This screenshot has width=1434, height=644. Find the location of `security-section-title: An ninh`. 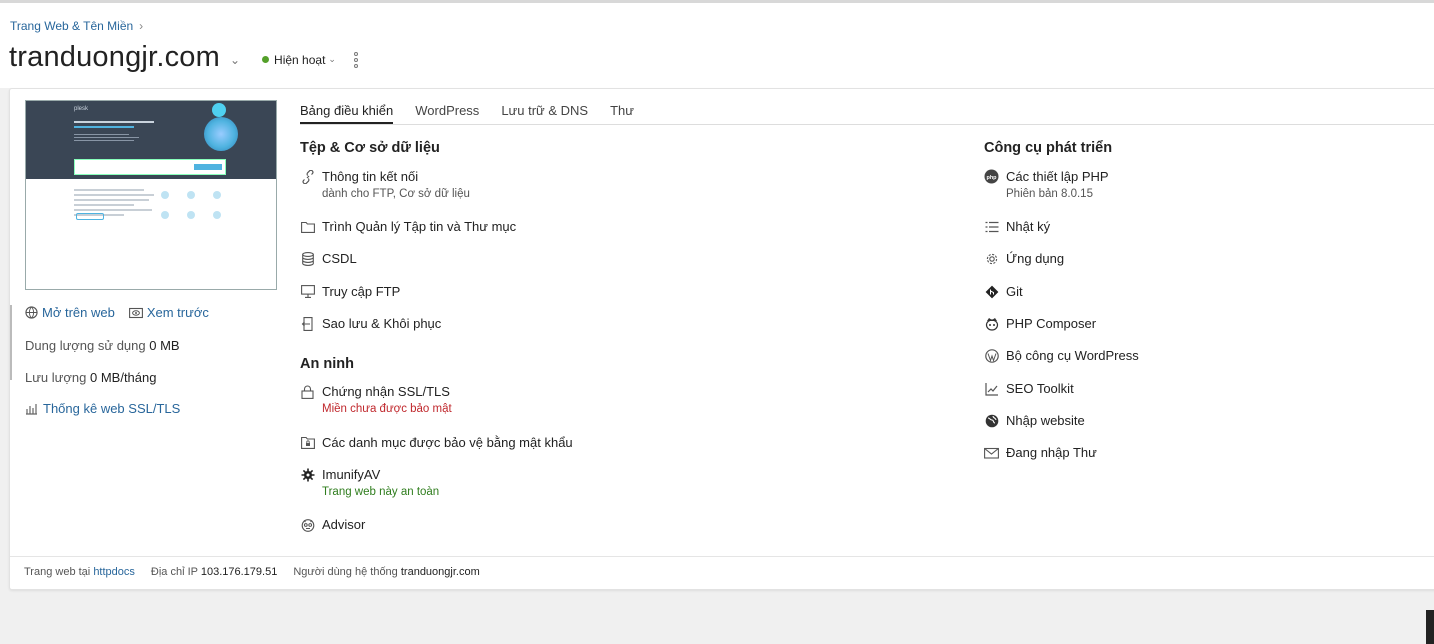

security-section-title: An ninh is located at coordinates (327, 364).